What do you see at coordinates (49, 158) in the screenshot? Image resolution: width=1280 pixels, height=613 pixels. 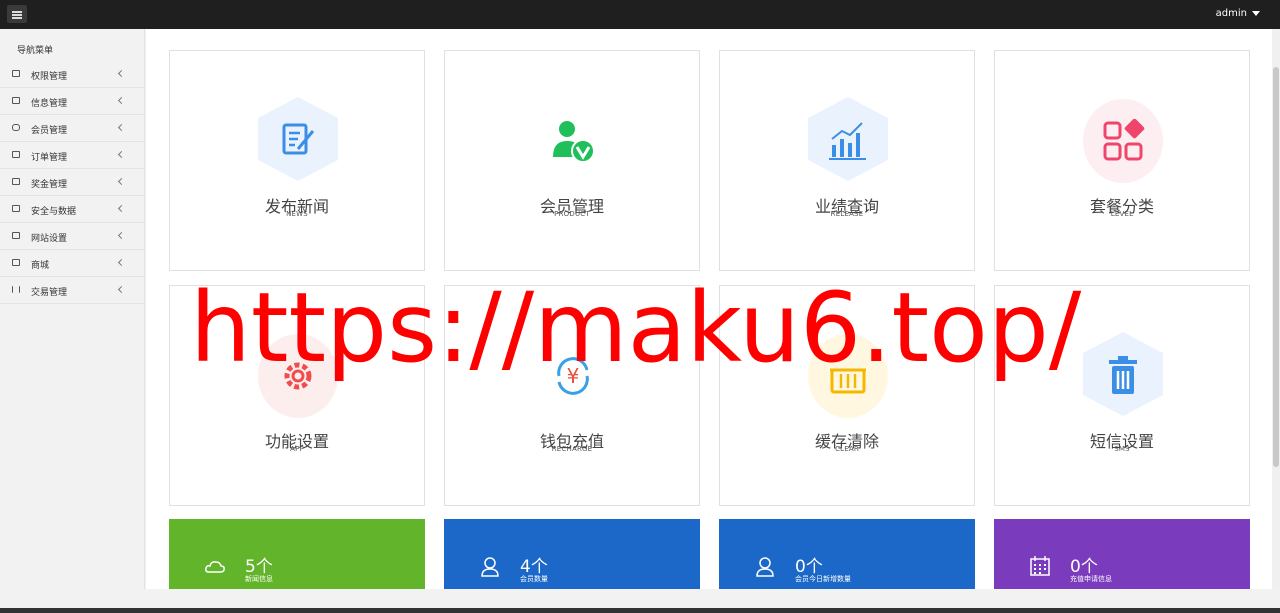 I see `sidebar-item-label: 订单管理` at bounding box center [49, 158].